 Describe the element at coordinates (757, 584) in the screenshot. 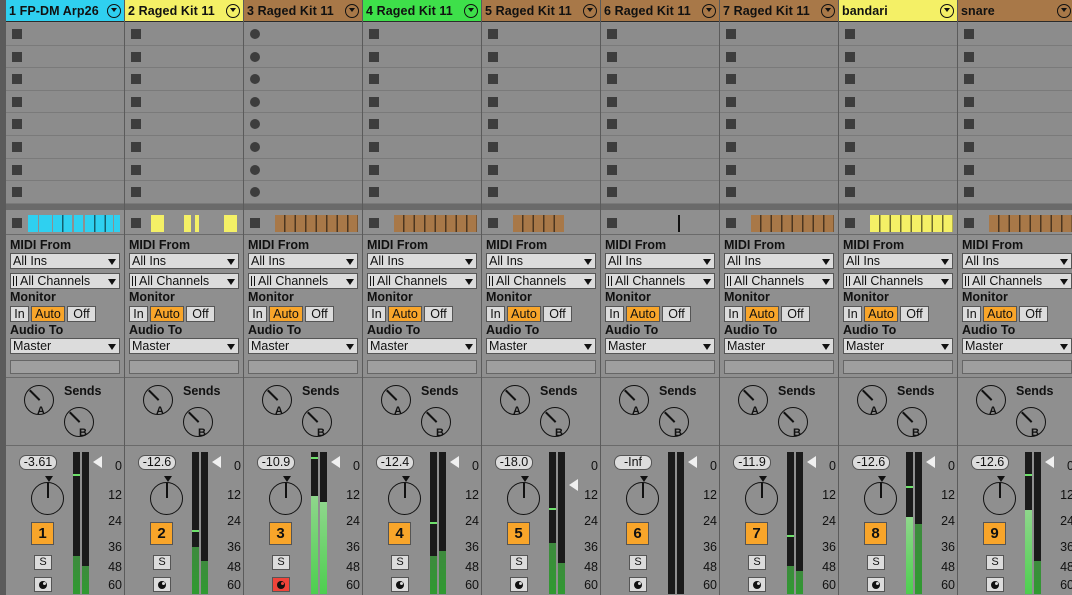

I see `arm-button` at that location.